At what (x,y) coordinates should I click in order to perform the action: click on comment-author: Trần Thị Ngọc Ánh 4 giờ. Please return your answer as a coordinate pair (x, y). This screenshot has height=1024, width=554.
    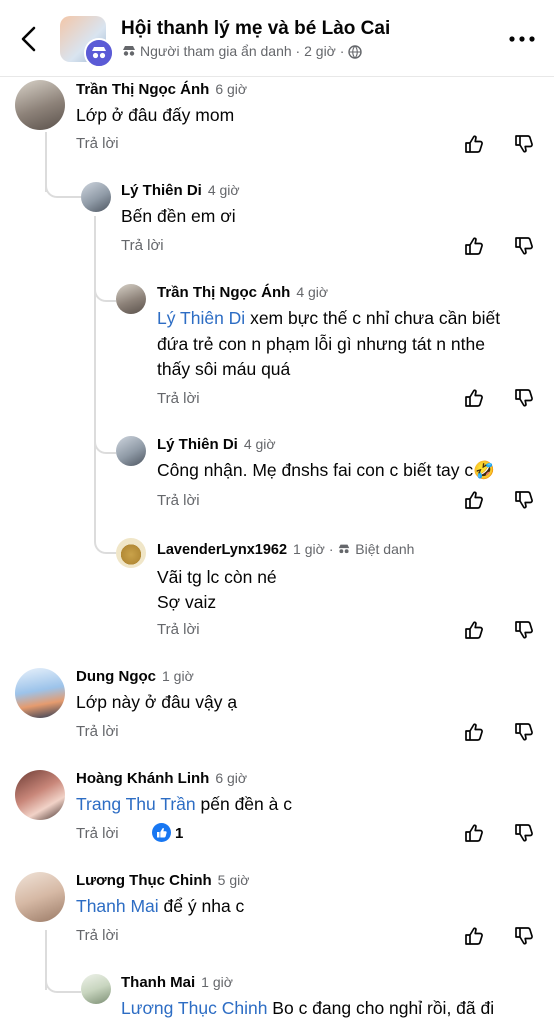
    Looking at the image, I should click on (242, 292).